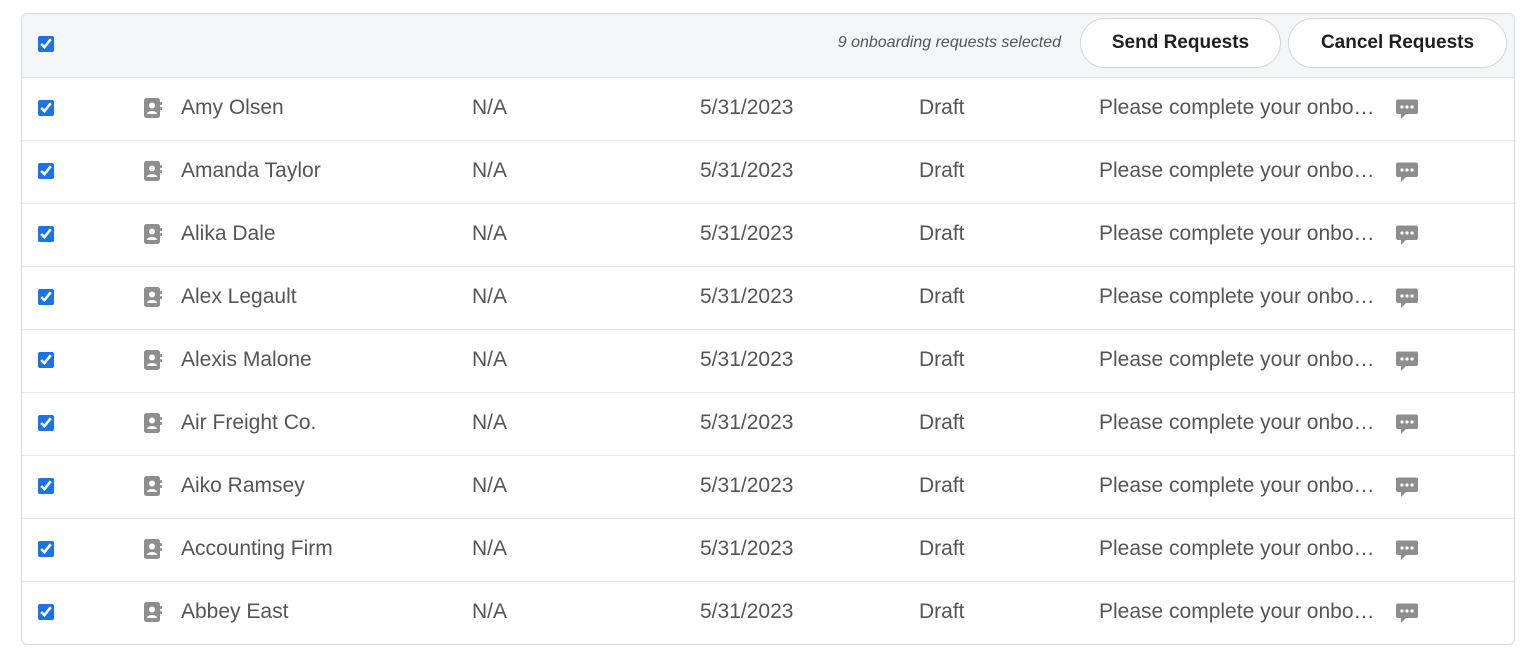 Image resolution: width=1526 pixels, height=658 pixels. Describe the element at coordinates (251, 170) in the screenshot. I see `contact-name: Amanda Taylor` at that location.